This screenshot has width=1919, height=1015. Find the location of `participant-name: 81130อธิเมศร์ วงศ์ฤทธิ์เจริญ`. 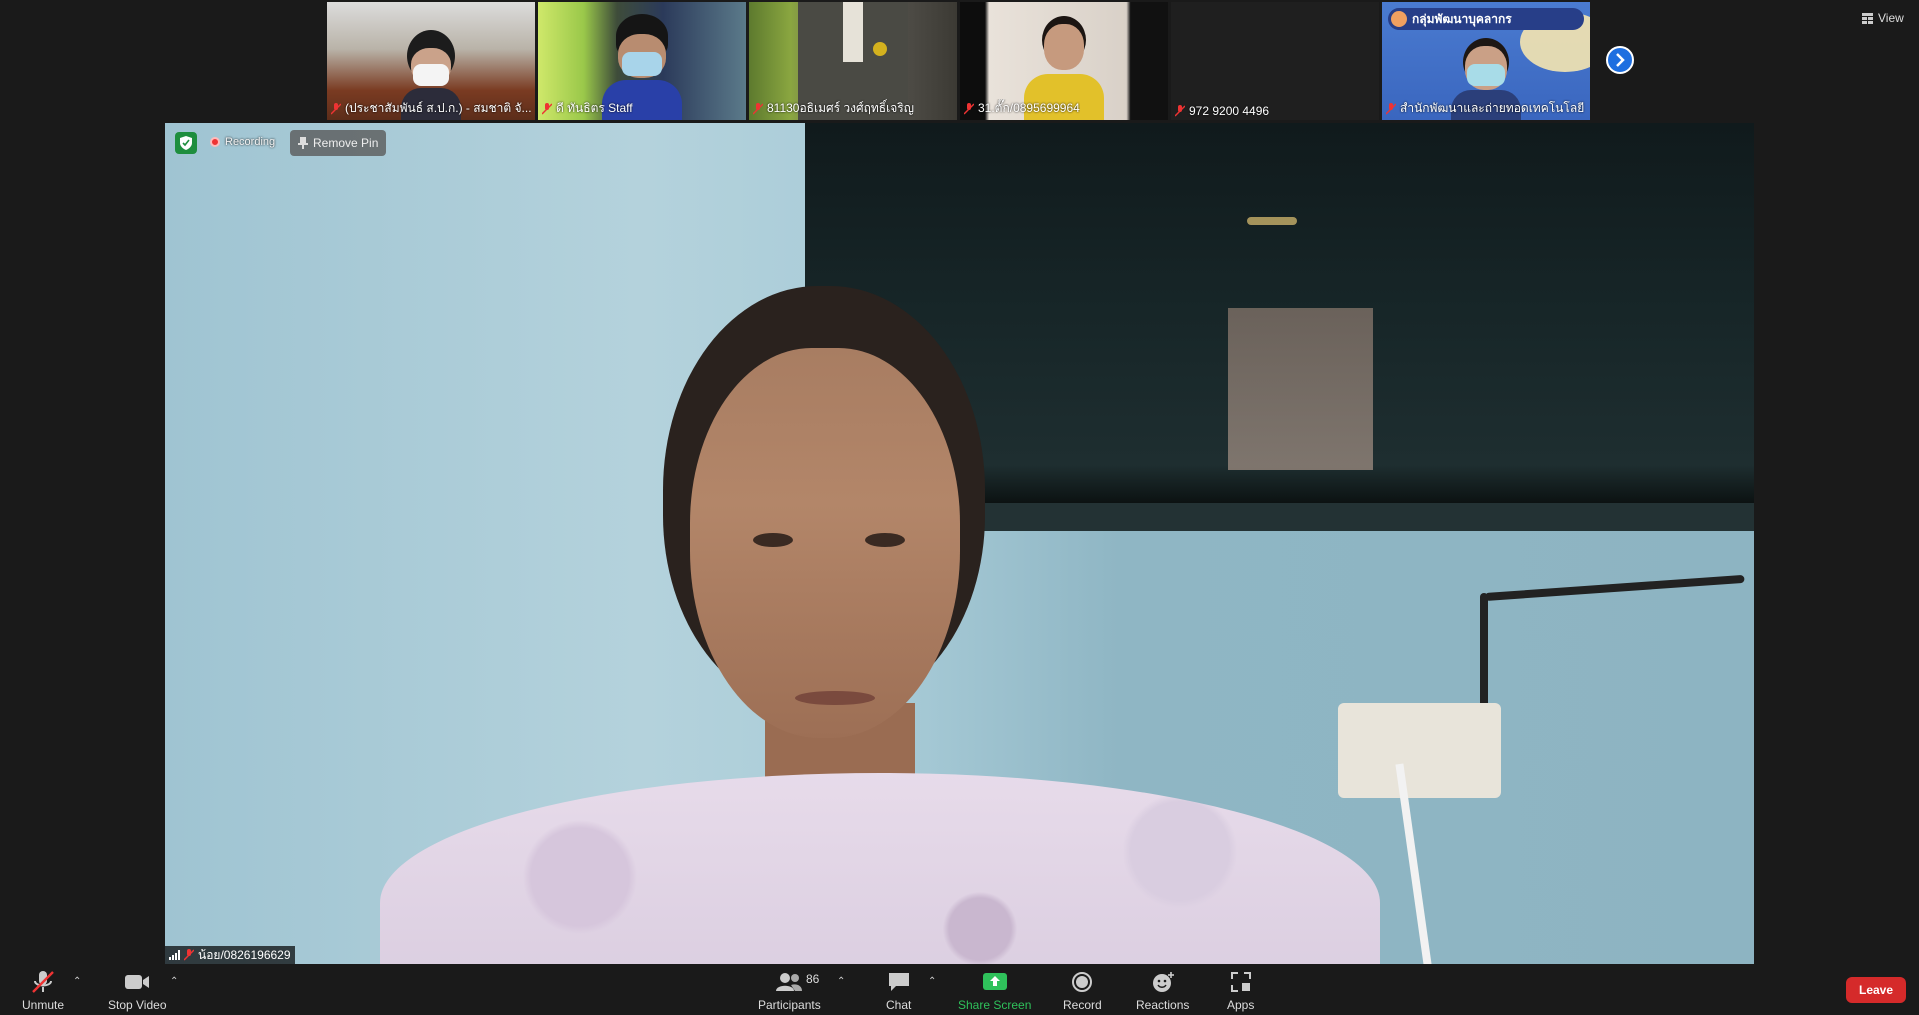

participant-name: 81130อธิเมศร์ วงศ์ฤทธิ์เจริญ is located at coordinates (833, 108).